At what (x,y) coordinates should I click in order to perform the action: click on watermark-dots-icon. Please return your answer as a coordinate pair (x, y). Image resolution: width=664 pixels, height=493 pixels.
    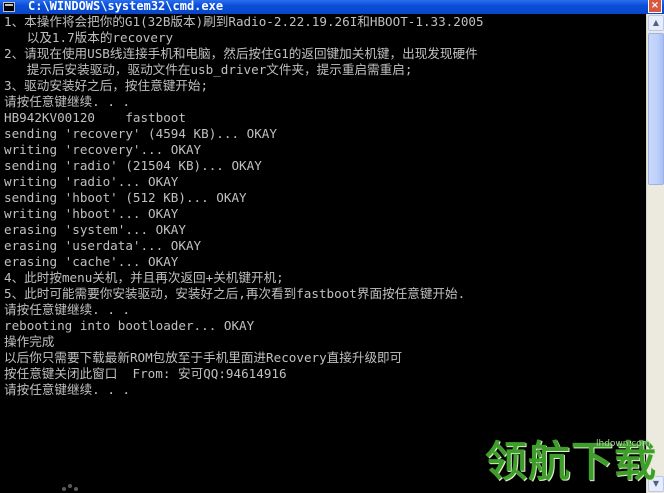
    Looking at the image, I should click on (71, 487).